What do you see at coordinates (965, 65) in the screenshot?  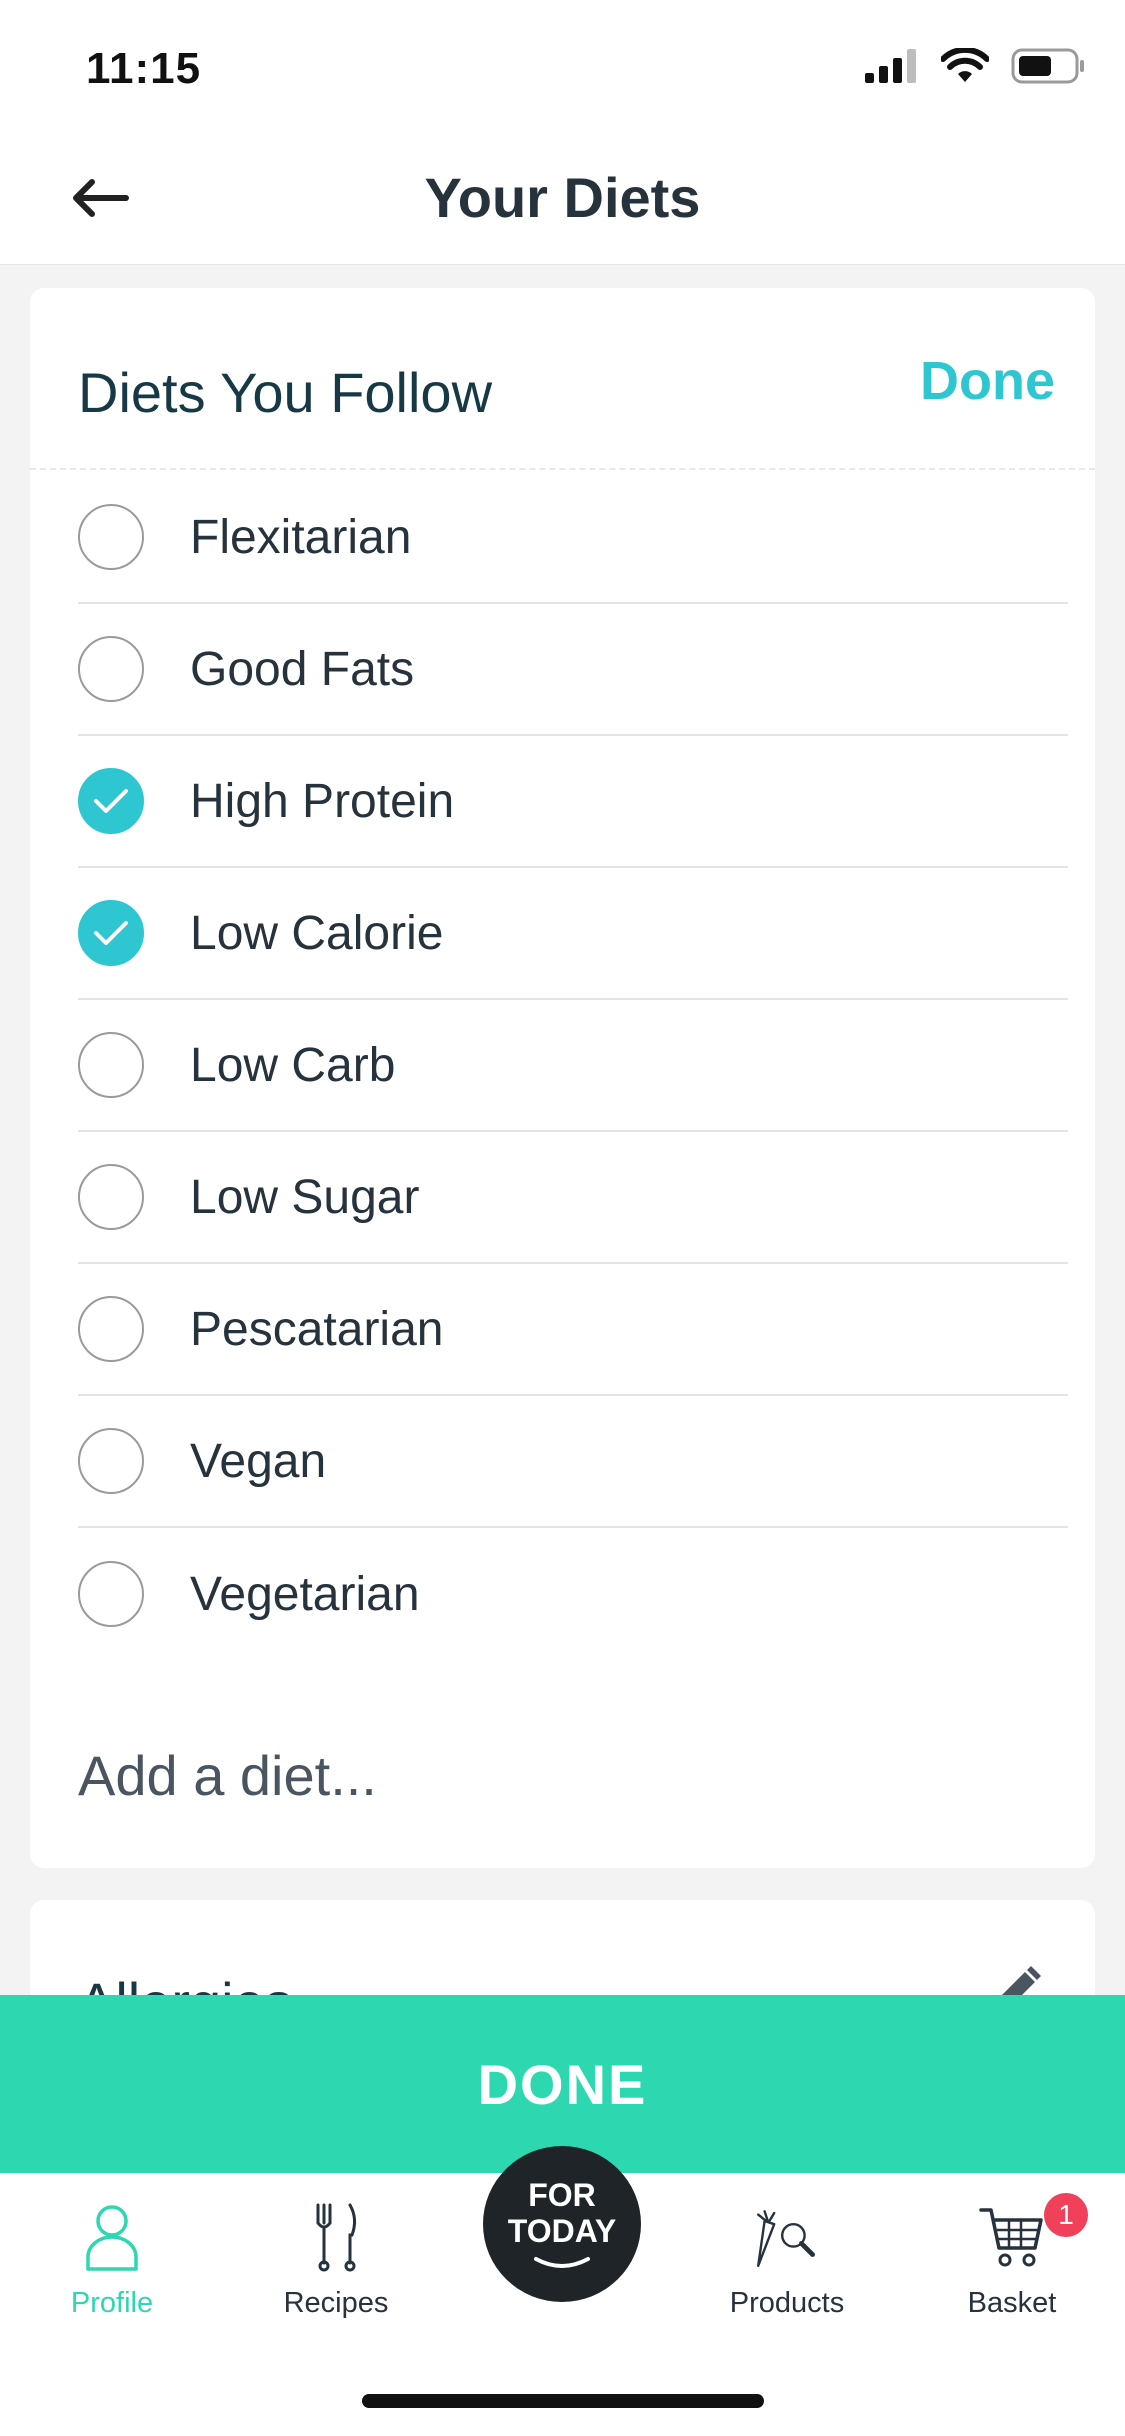 I see `wifi-icon` at bounding box center [965, 65].